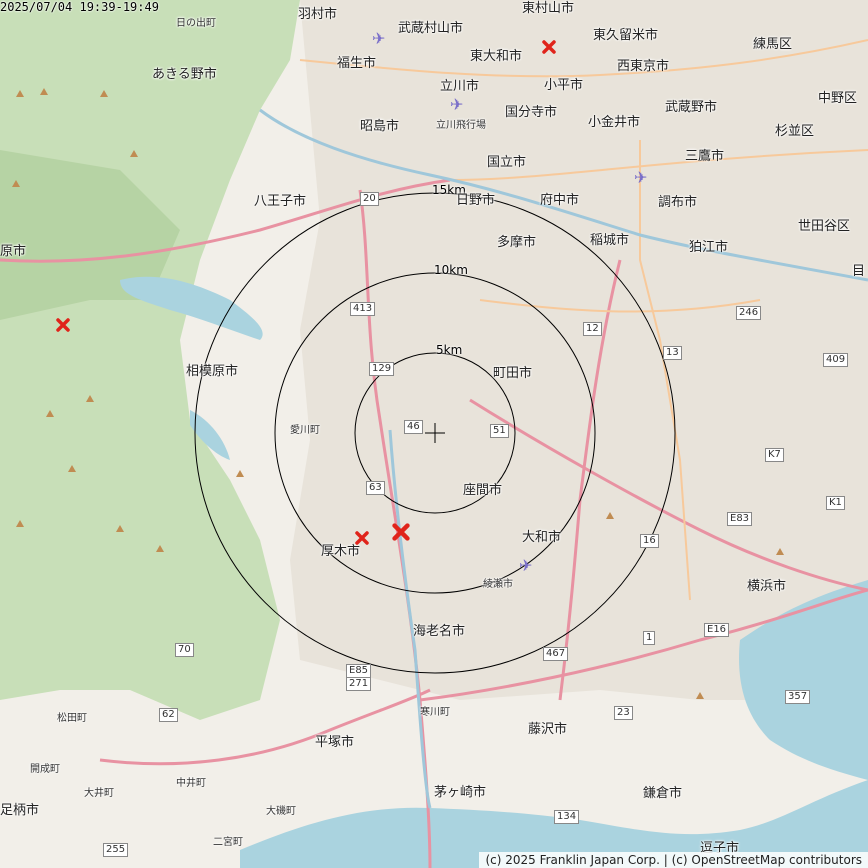  I want to click on place-label: 藤沢市, so click(548, 729).